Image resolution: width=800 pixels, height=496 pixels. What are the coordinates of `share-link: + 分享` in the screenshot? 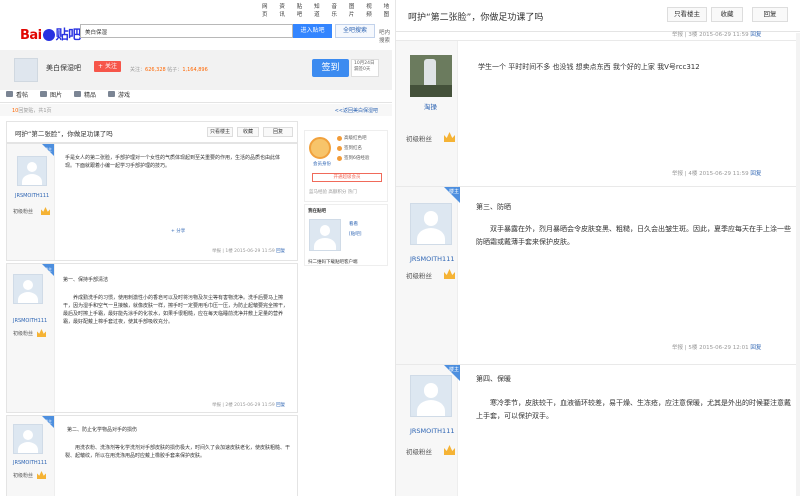 It's located at (178, 231).